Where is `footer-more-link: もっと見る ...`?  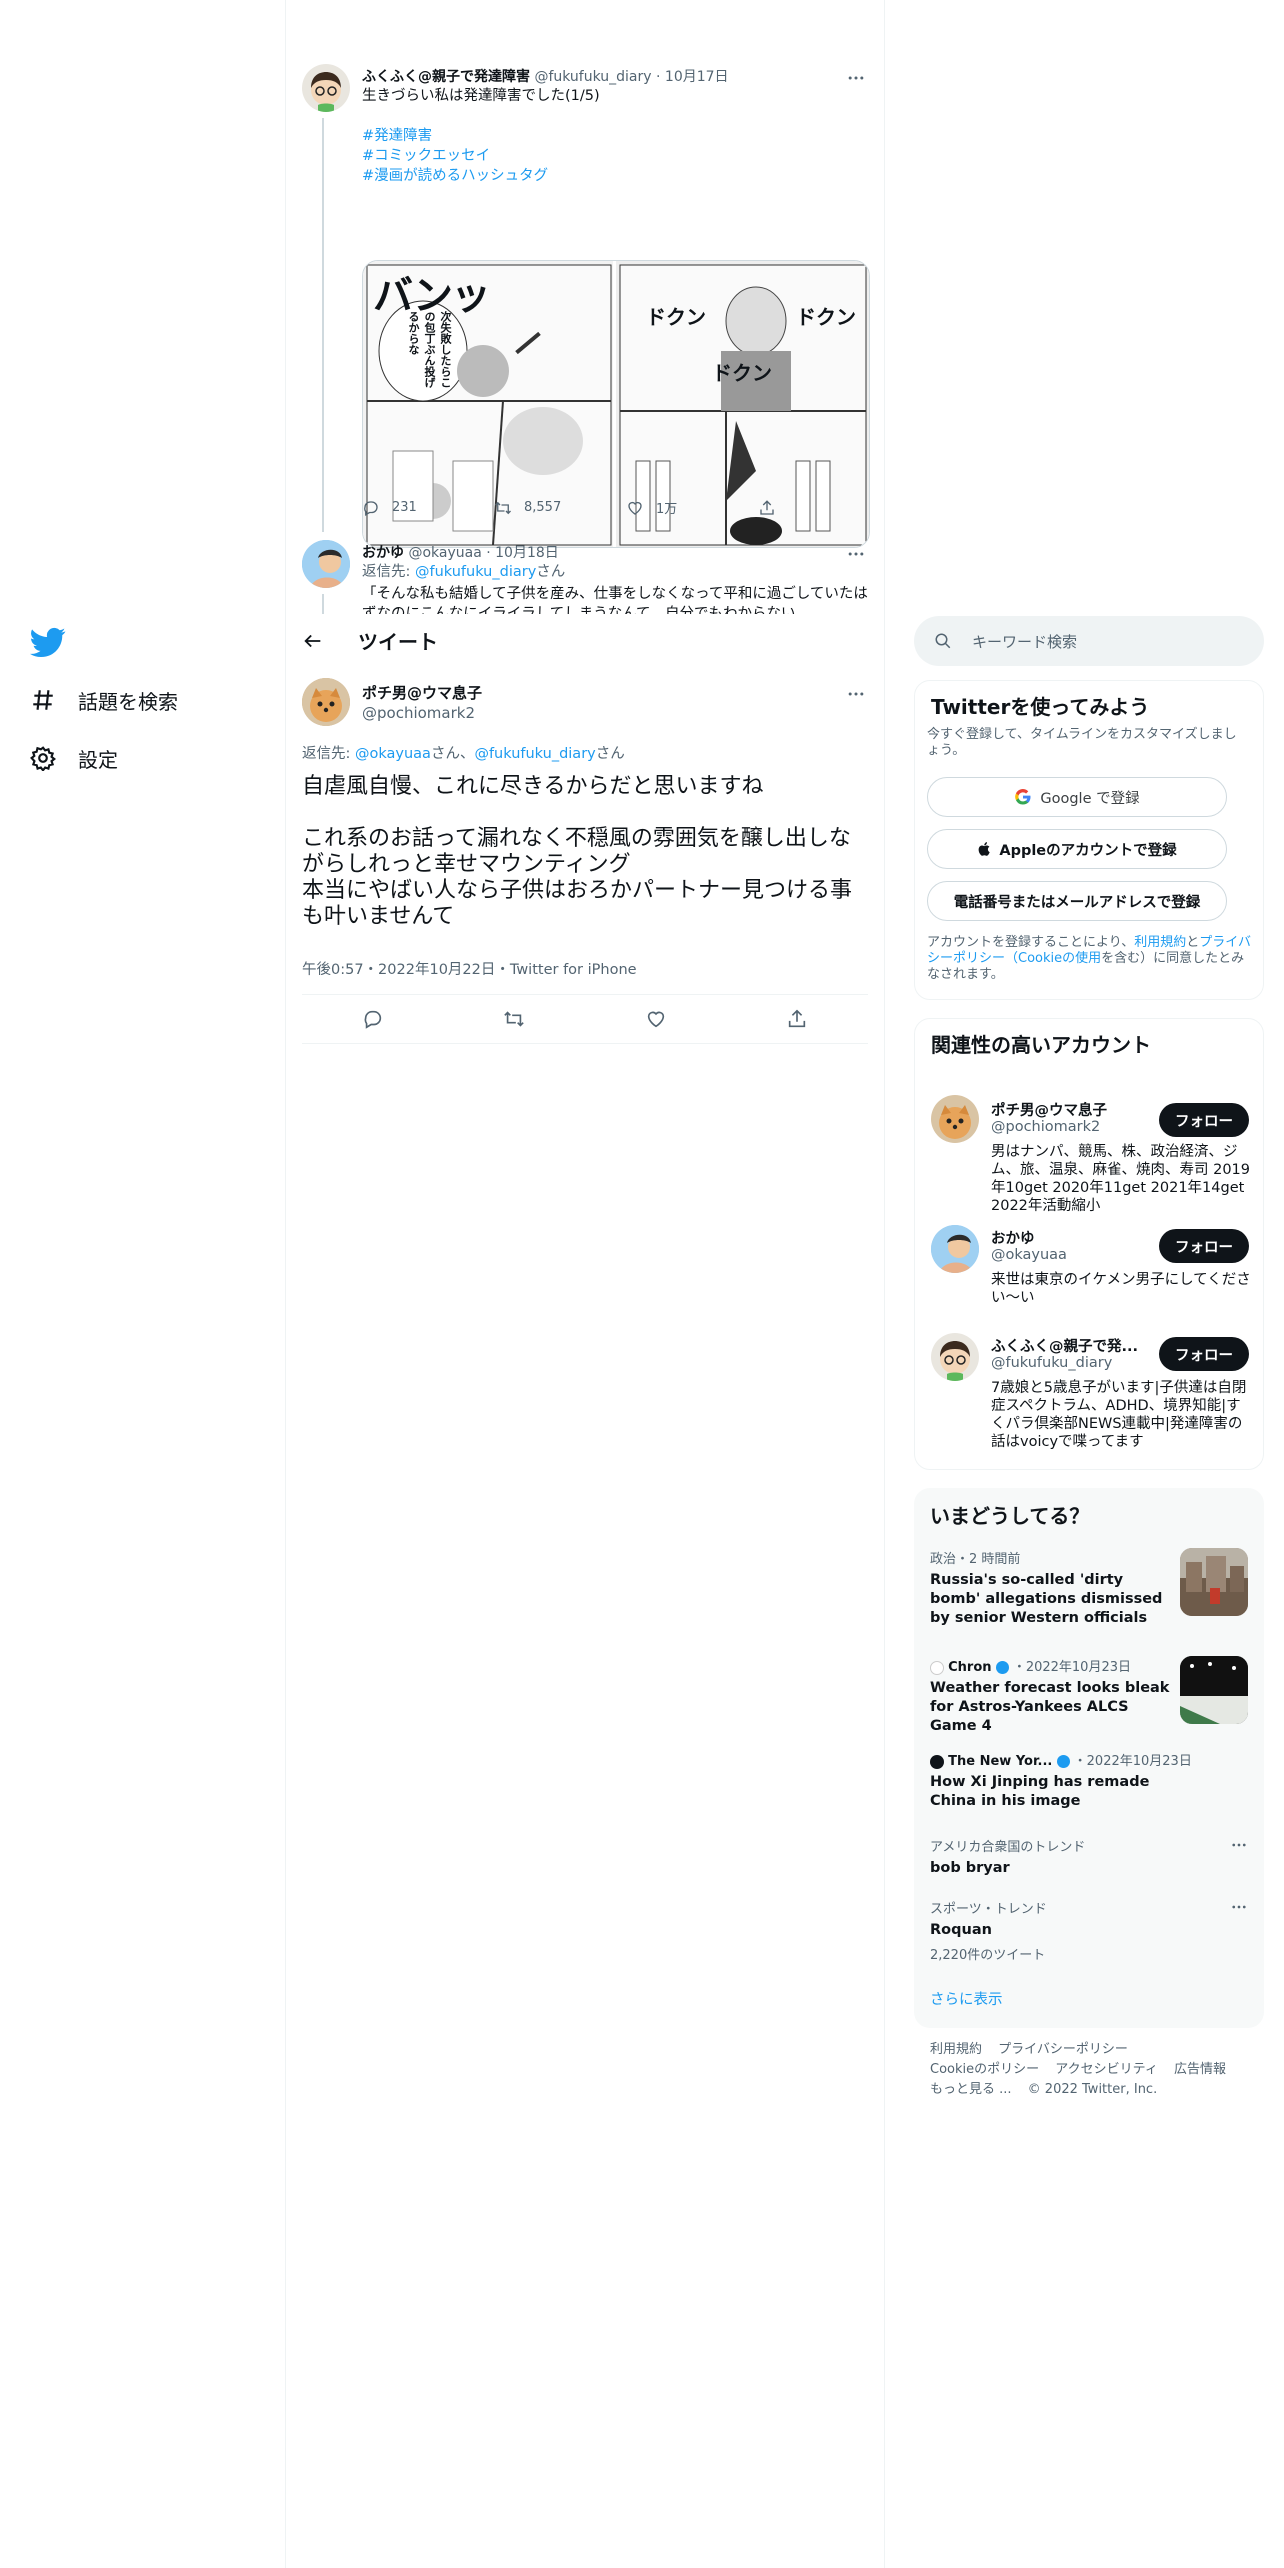 footer-more-link: もっと見る ... is located at coordinates (971, 2089).